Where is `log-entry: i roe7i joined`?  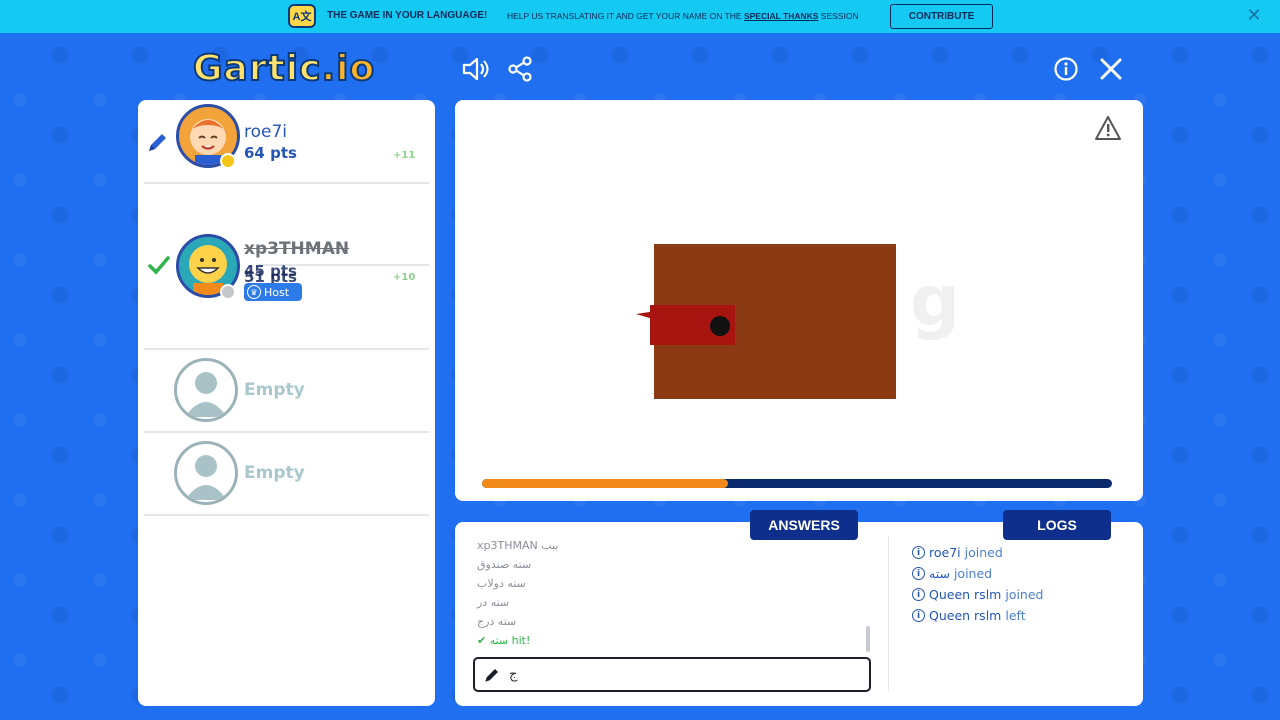 log-entry: i roe7i joined is located at coordinates (1022, 552).